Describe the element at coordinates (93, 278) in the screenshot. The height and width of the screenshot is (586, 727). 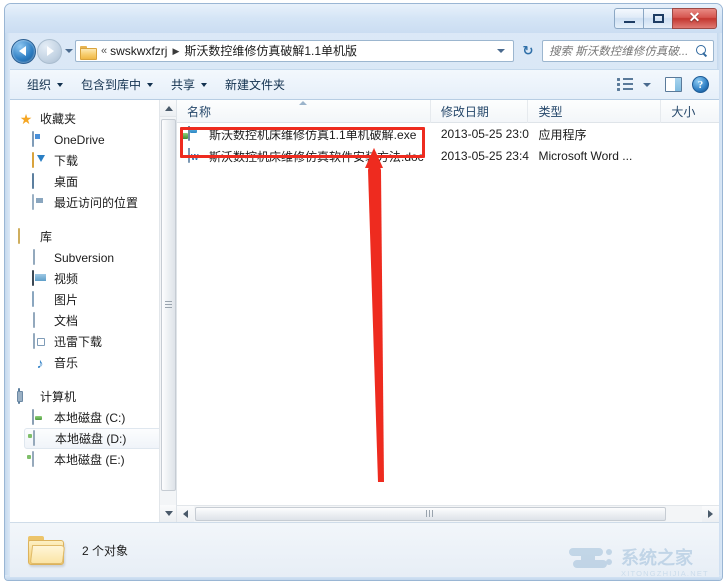
I see `sidebar-item-videos: 视频` at that location.